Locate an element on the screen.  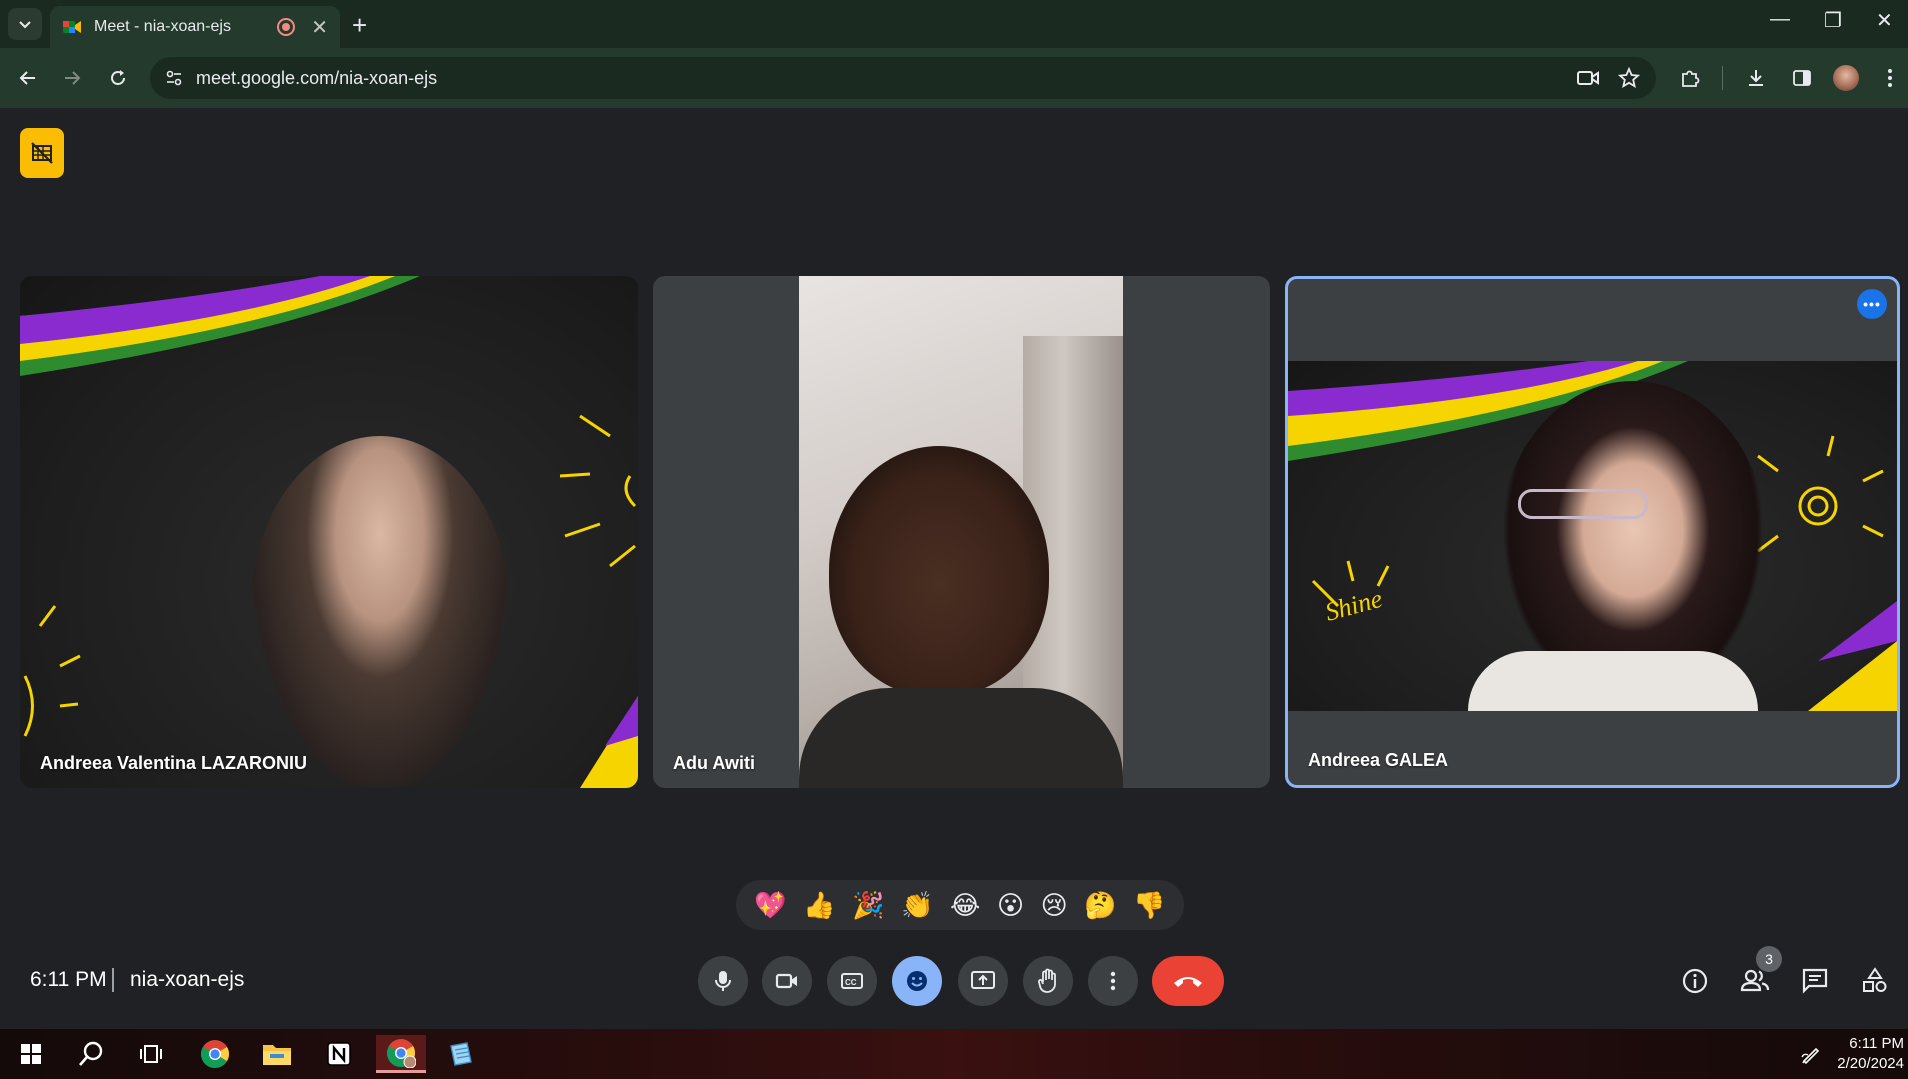
tab-search-button is located at coordinates (25, 24).